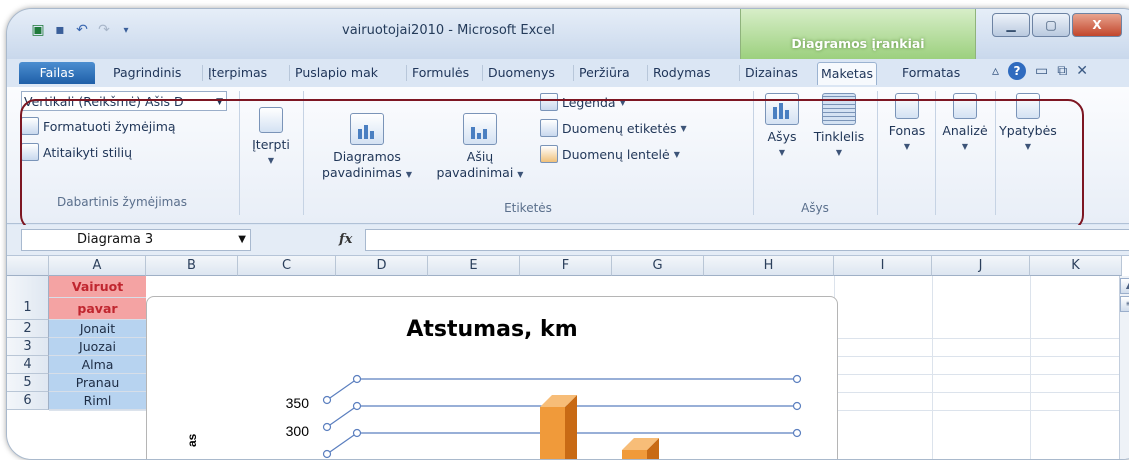  I want to click on header-cell-a1-line2: pavar, so click(97, 309).